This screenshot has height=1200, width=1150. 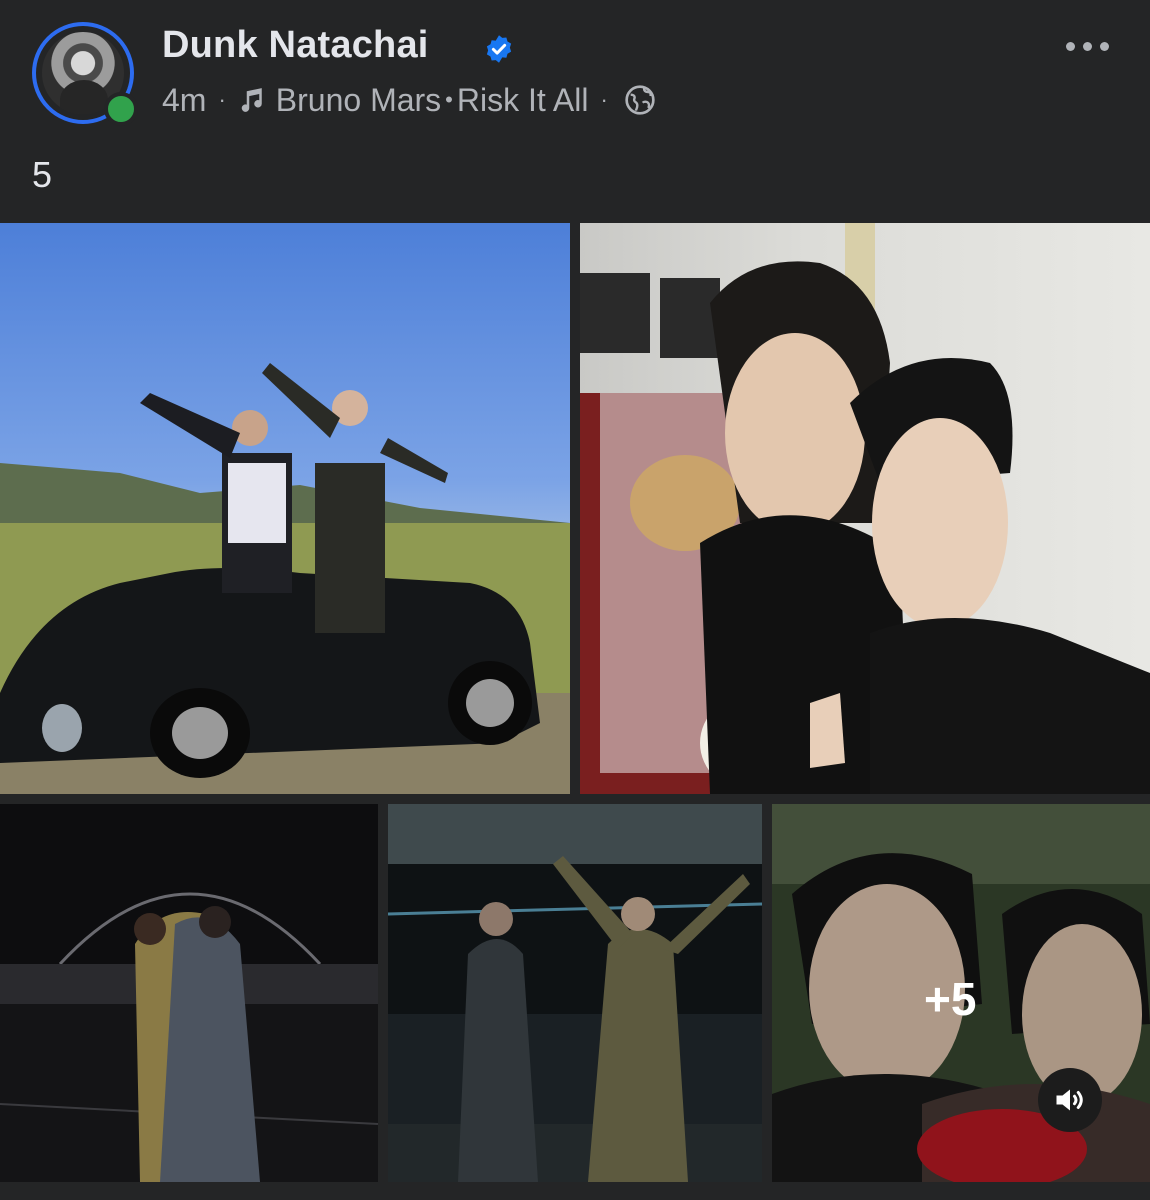 I want to click on post-time: 4m, so click(x=184, y=100).